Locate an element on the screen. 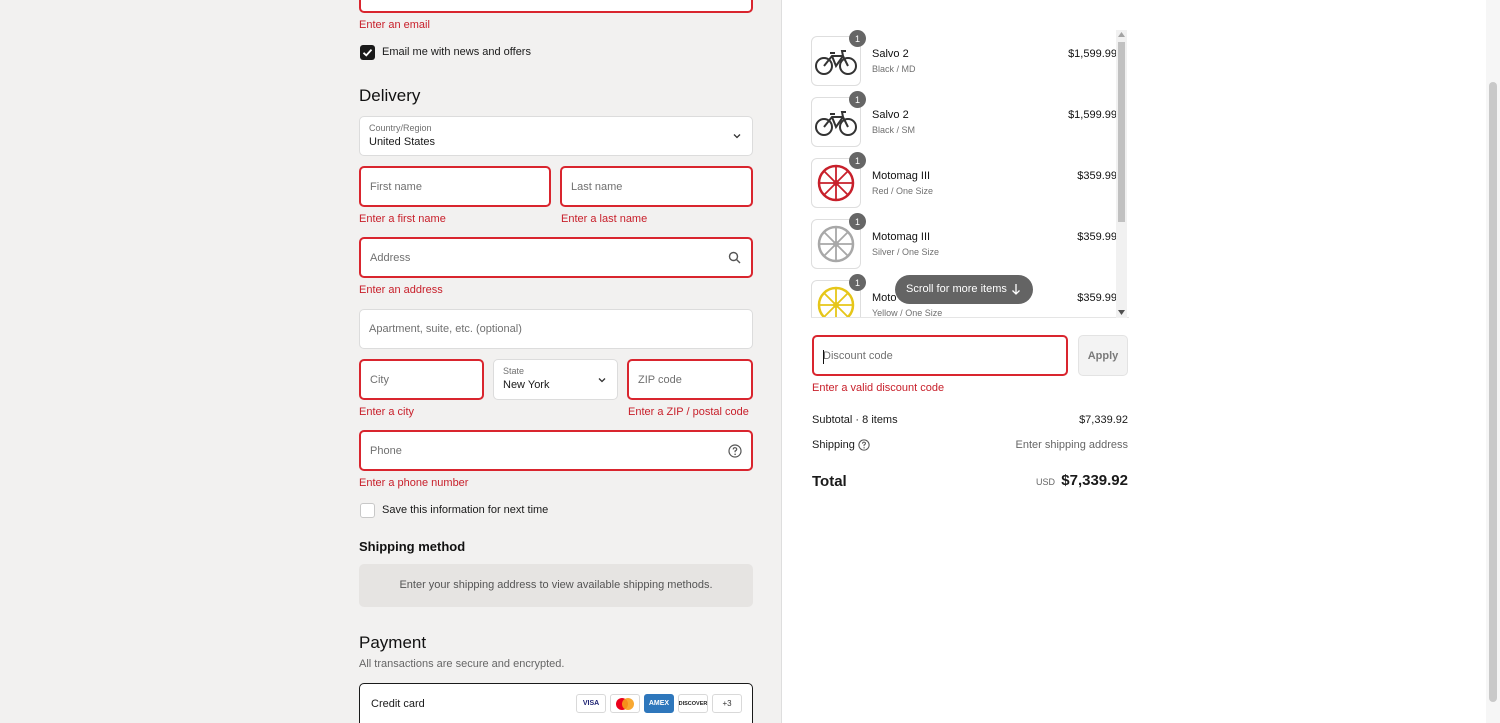 The width and height of the screenshot is (1500, 723). email-field is located at coordinates (556, 6).